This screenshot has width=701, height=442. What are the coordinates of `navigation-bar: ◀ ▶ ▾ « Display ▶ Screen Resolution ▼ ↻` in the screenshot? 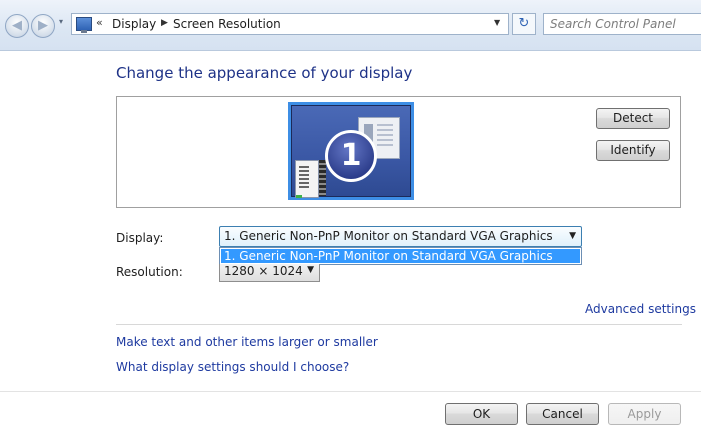 It's located at (350, 25).